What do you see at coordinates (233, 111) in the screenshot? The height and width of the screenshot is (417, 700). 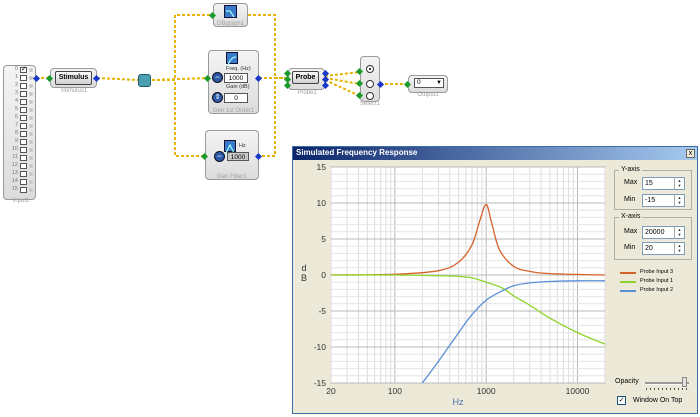 I see `gen-1st-order-label: Gen 1st Order1` at bounding box center [233, 111].